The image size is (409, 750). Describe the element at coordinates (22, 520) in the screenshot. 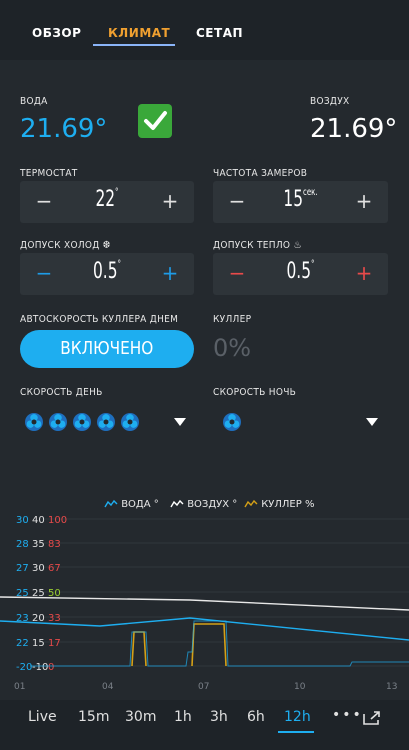

I see `y-tick-water: 30` at that location.